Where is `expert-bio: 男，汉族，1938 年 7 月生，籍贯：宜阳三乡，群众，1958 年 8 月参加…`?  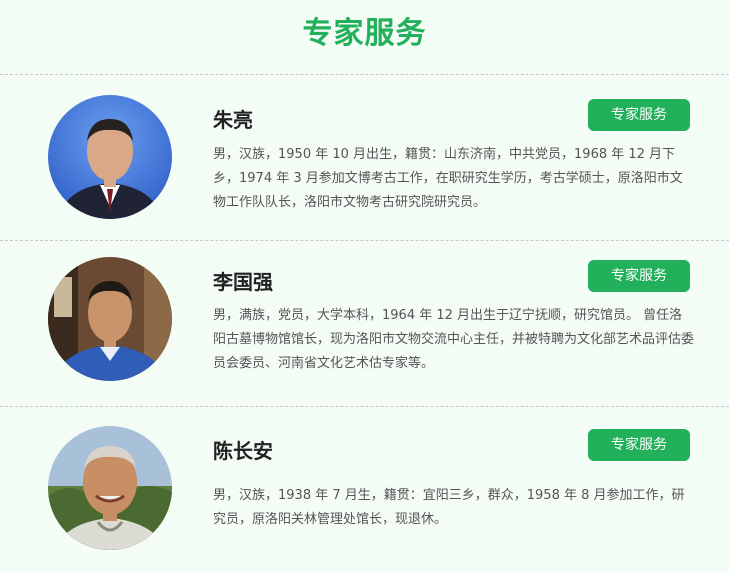
expert-bio: 男，汉族，1938 年 7 月生，籍贯：宜阳三乡，群众，1958 年 8 月参加… is located at coordinates (449, 507).